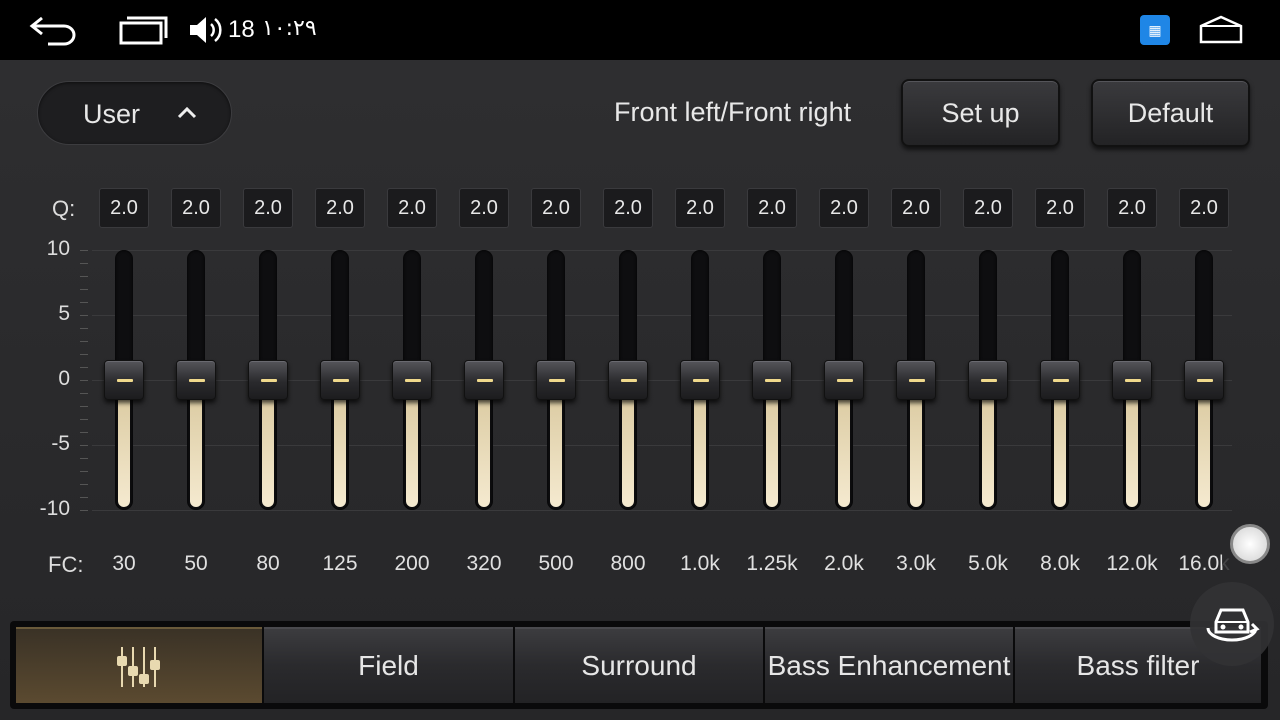 The image size is (1280, 720). Describe the element at coordinates (662, 510) in the screenshot. I see `gridline` at that location.